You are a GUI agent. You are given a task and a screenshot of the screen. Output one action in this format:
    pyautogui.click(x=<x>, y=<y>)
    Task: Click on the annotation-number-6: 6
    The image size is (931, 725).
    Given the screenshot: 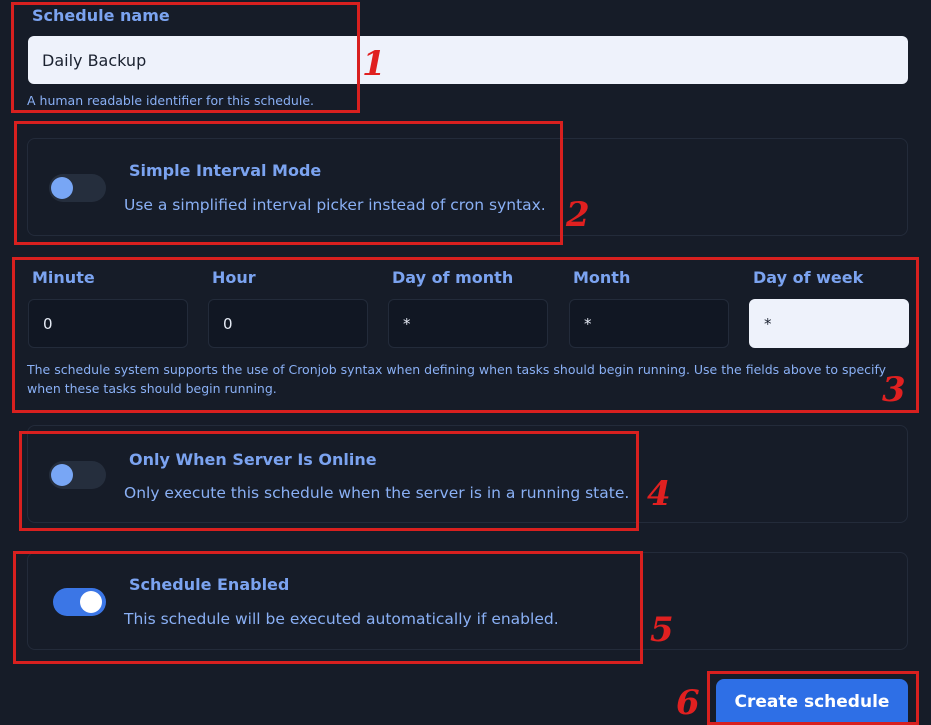 What is the action you would take?
    pyautogui.click(x=688, y=703)
    